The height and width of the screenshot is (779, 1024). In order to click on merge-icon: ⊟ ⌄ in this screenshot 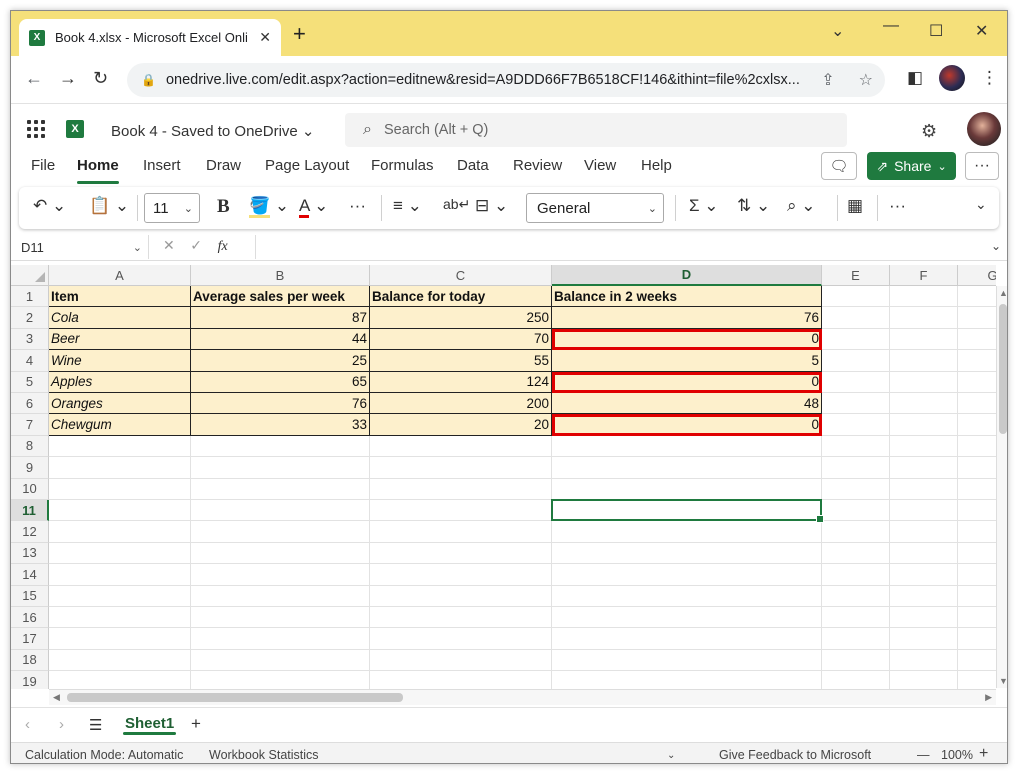, I will do `click(491, 206)`.